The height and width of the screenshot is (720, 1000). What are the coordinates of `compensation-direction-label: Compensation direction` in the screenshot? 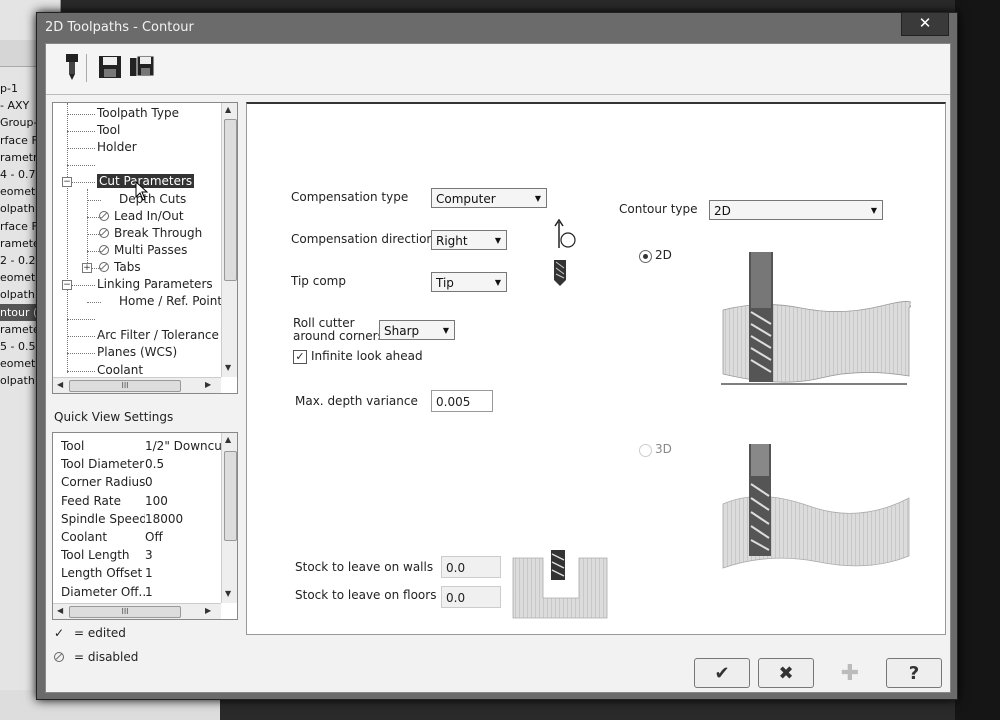 It's located at (363, 239).